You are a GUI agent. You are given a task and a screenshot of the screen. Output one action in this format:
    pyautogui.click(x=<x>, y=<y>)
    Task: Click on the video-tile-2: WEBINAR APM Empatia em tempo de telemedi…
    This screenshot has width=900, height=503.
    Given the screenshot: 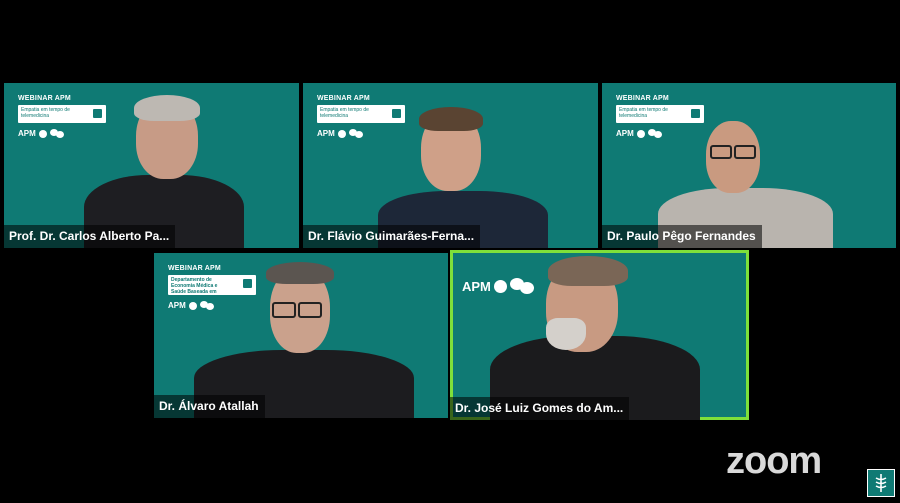 What is the action you would take?
    pyautogui.click(x=450, y=165)
    